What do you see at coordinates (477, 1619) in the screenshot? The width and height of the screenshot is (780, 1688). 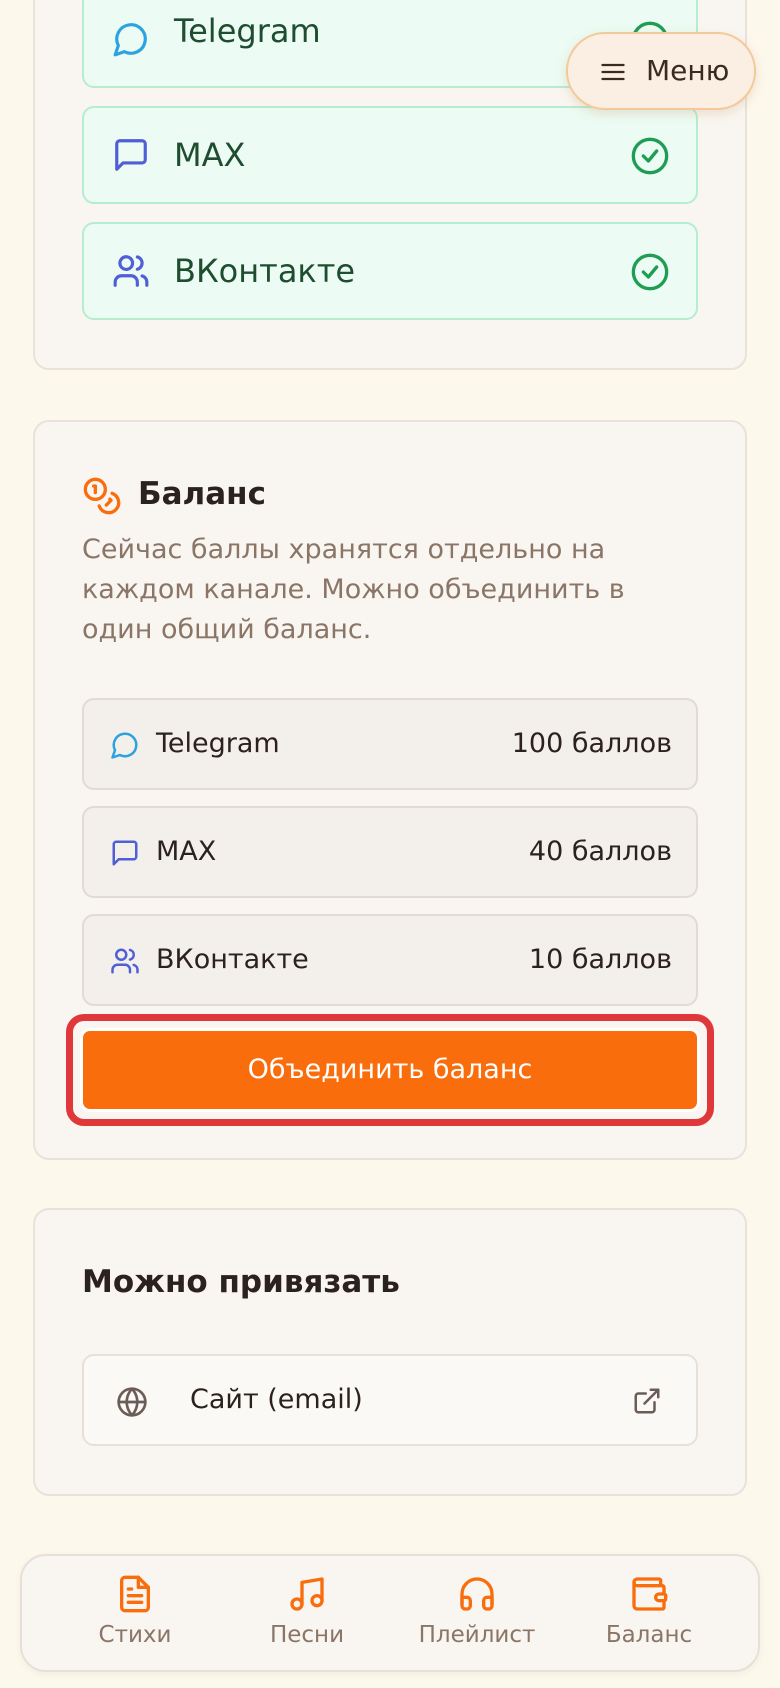 I see `nav-item-playlist: Плейлист` at bounding box center [477, 1619].